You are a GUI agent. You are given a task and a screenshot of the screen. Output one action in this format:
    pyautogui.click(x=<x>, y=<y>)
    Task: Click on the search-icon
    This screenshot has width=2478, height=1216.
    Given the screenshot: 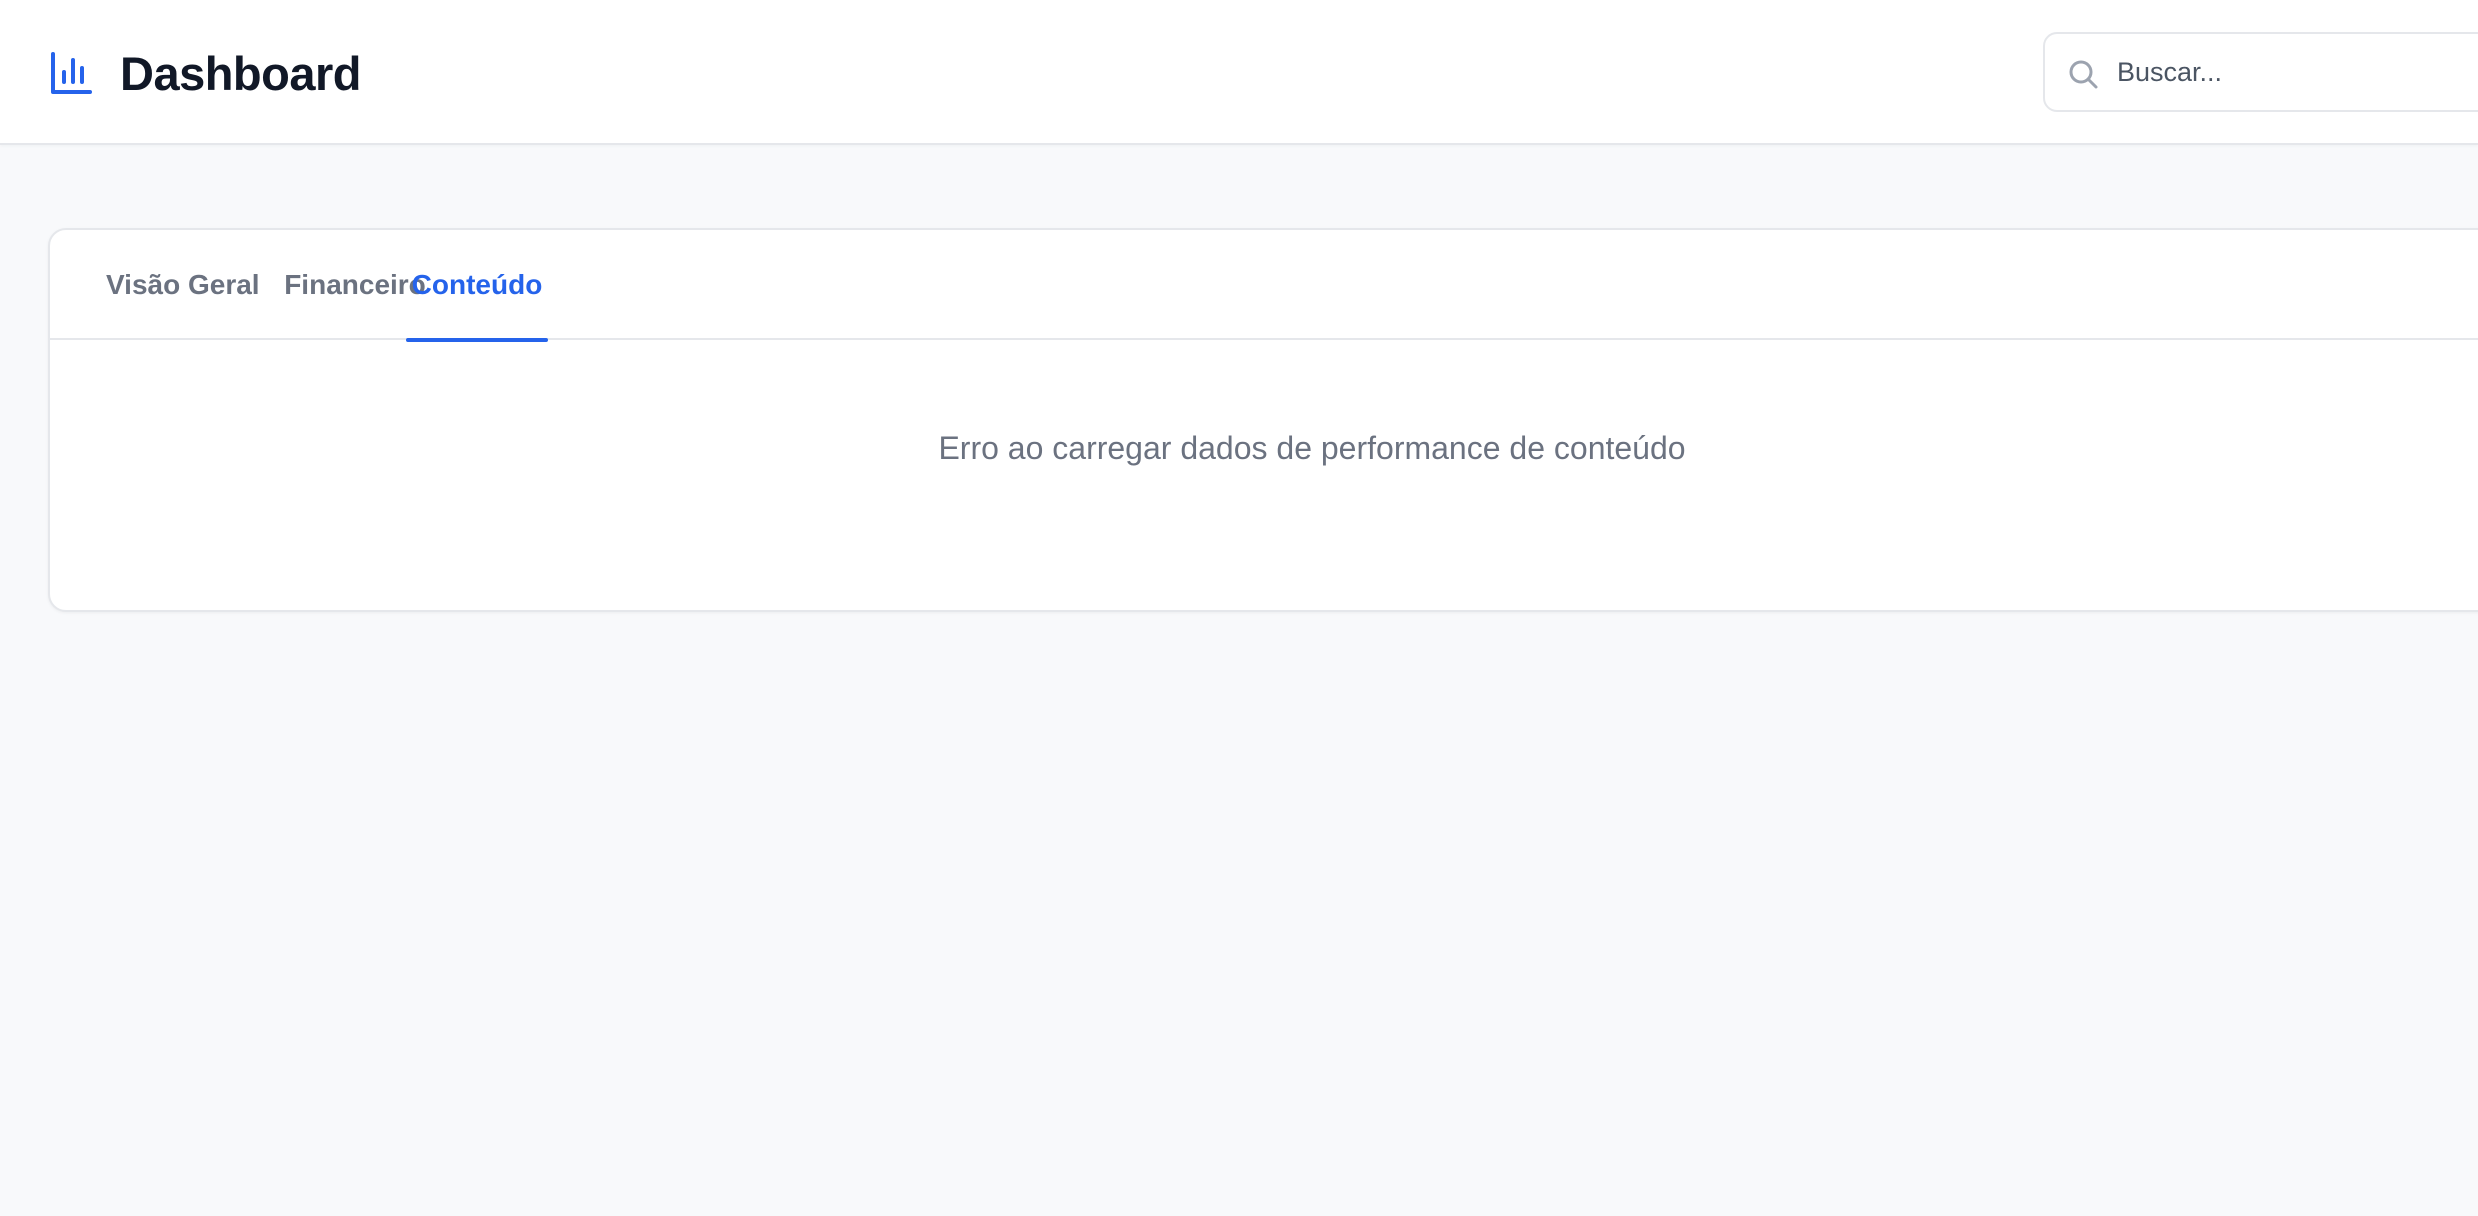 What is the action you would take?
    pyautogui.click(x=2083, y=74)
    